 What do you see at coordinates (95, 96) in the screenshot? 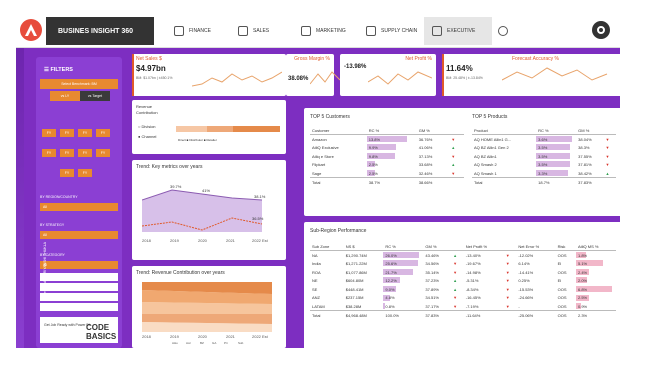
I see `vs-target-button: vs Target` at bounding box center [95, 96].